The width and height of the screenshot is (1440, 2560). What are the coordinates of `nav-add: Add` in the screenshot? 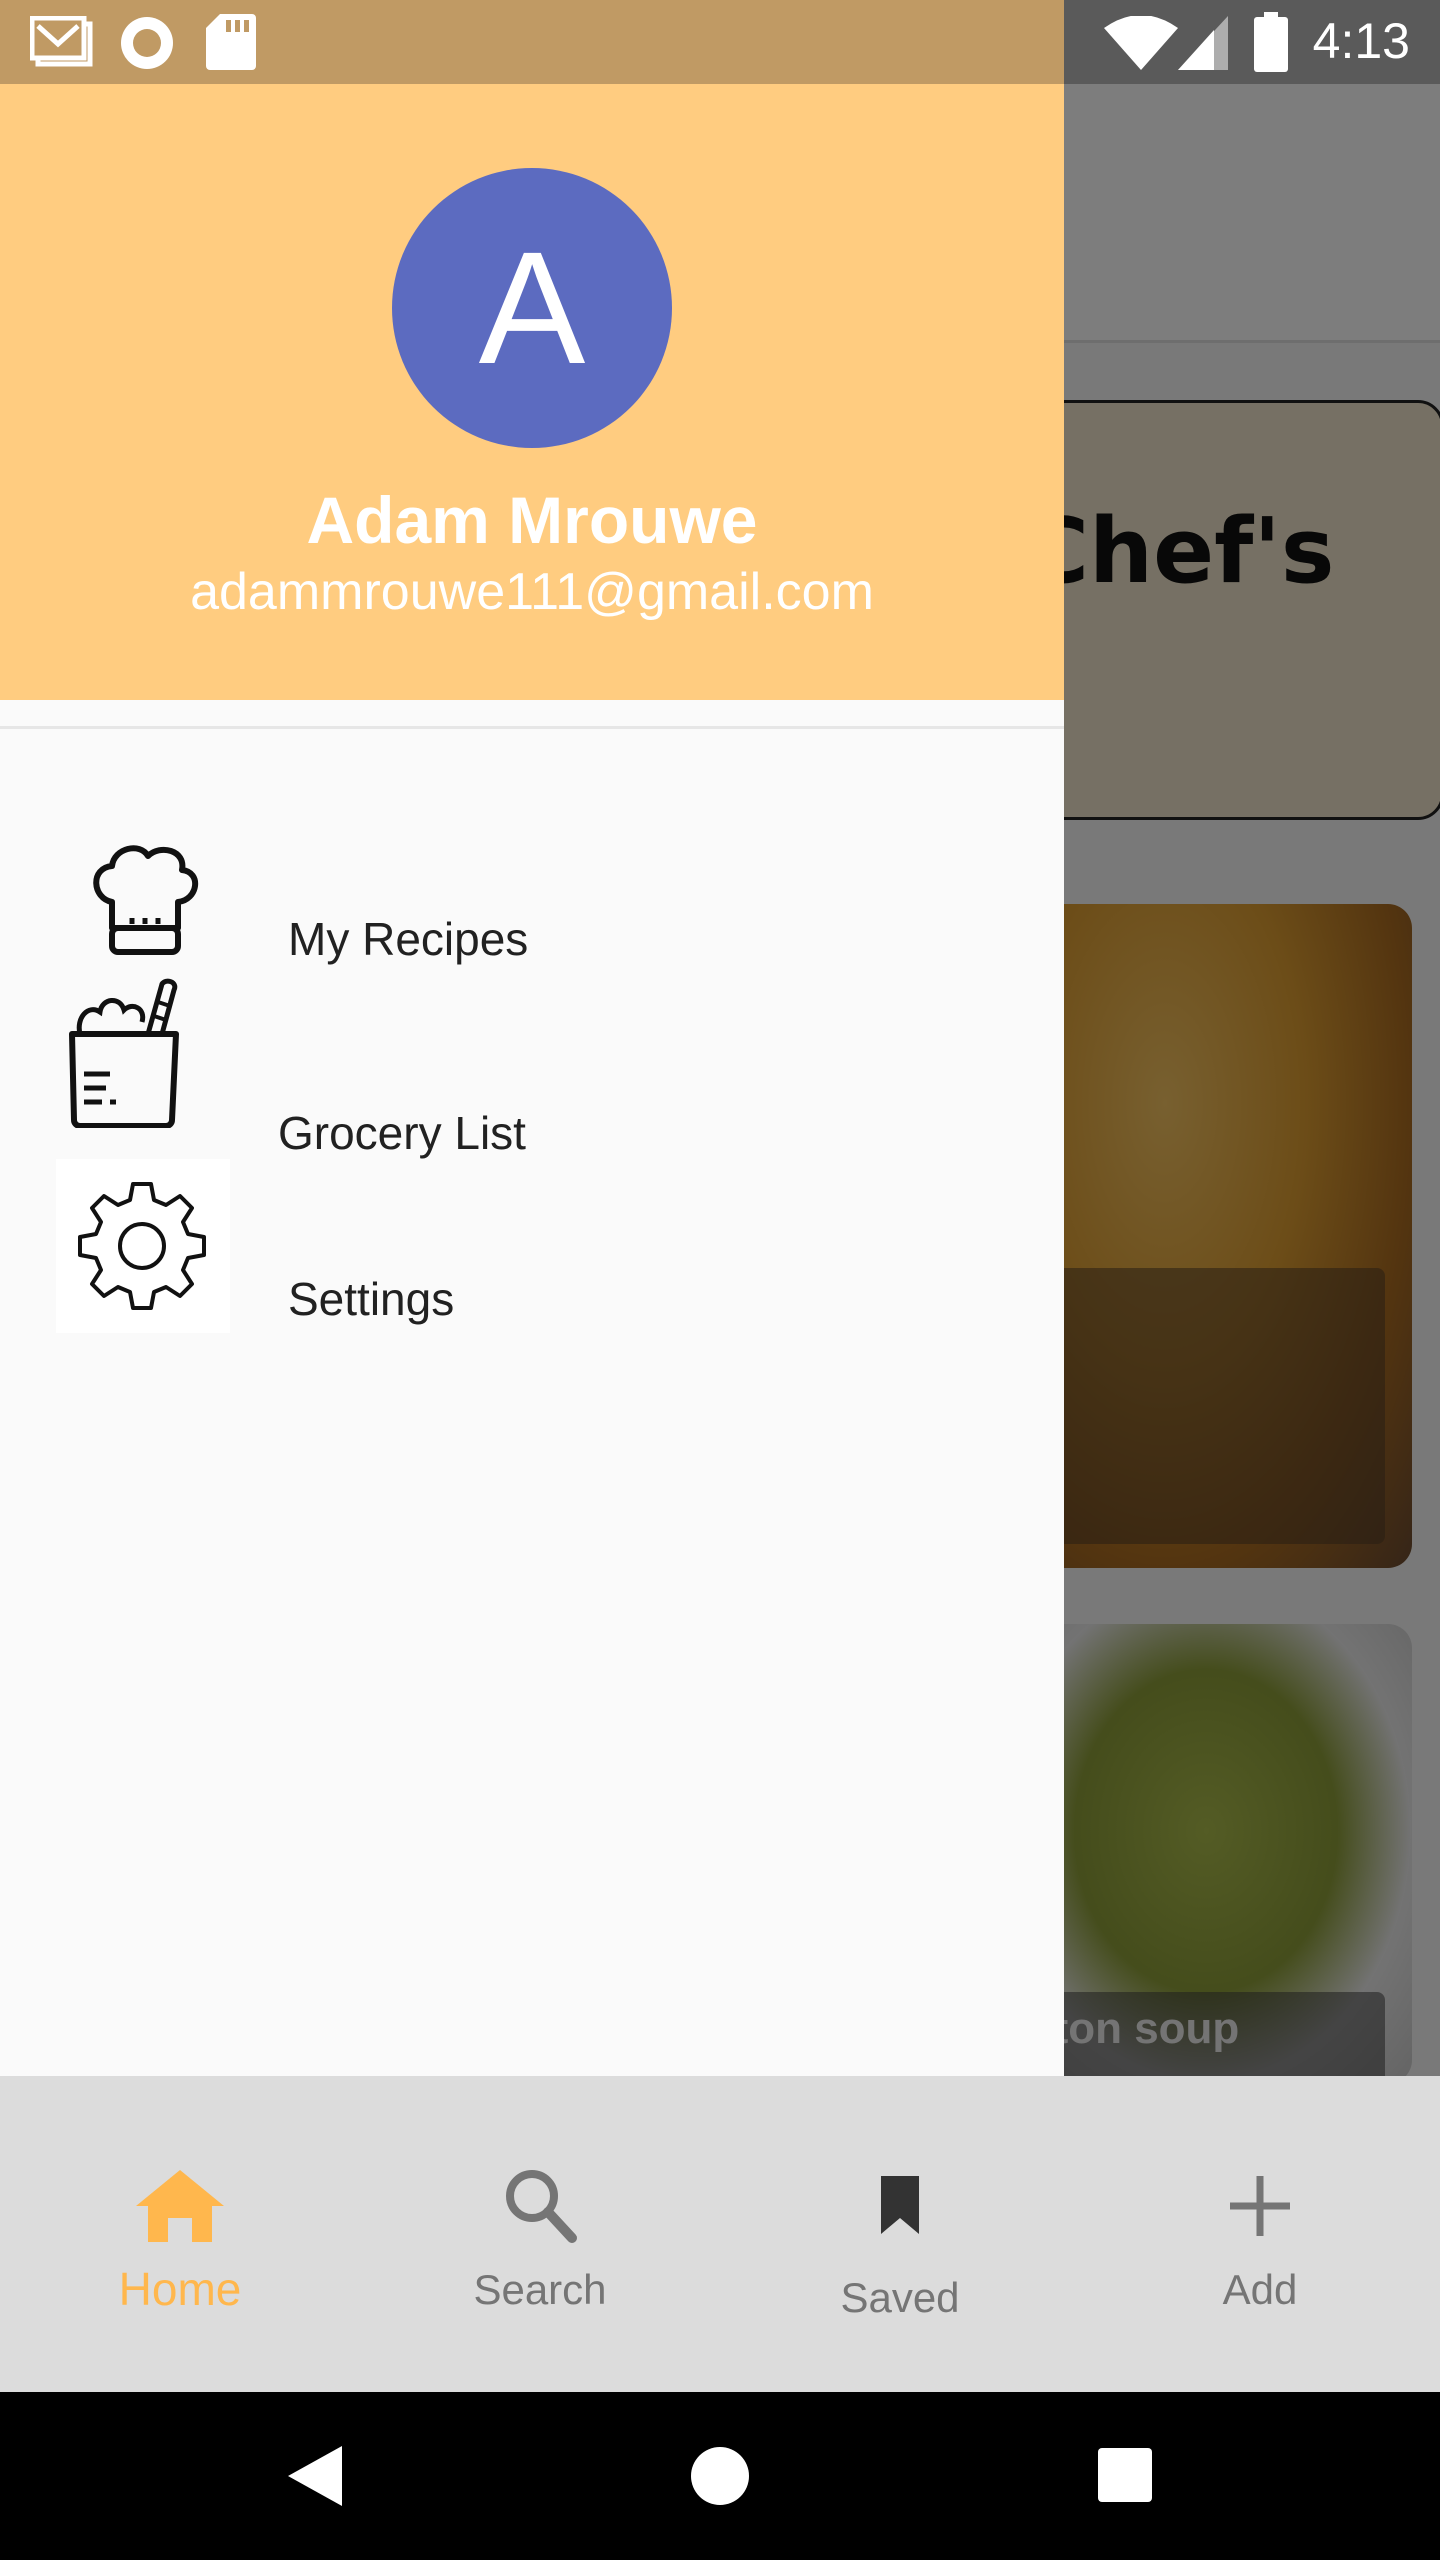 It's located at (1260, 2234).